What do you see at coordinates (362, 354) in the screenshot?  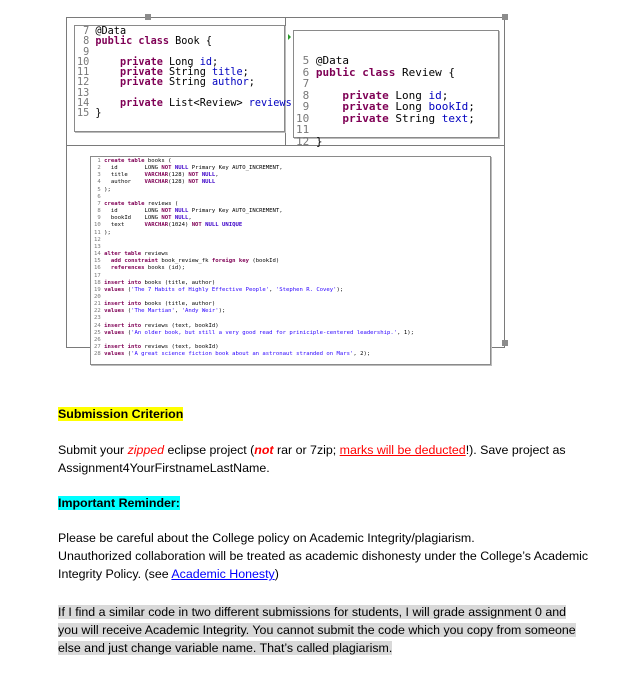 I see `sql-text: , 2);` at bounding box center [362, 354].